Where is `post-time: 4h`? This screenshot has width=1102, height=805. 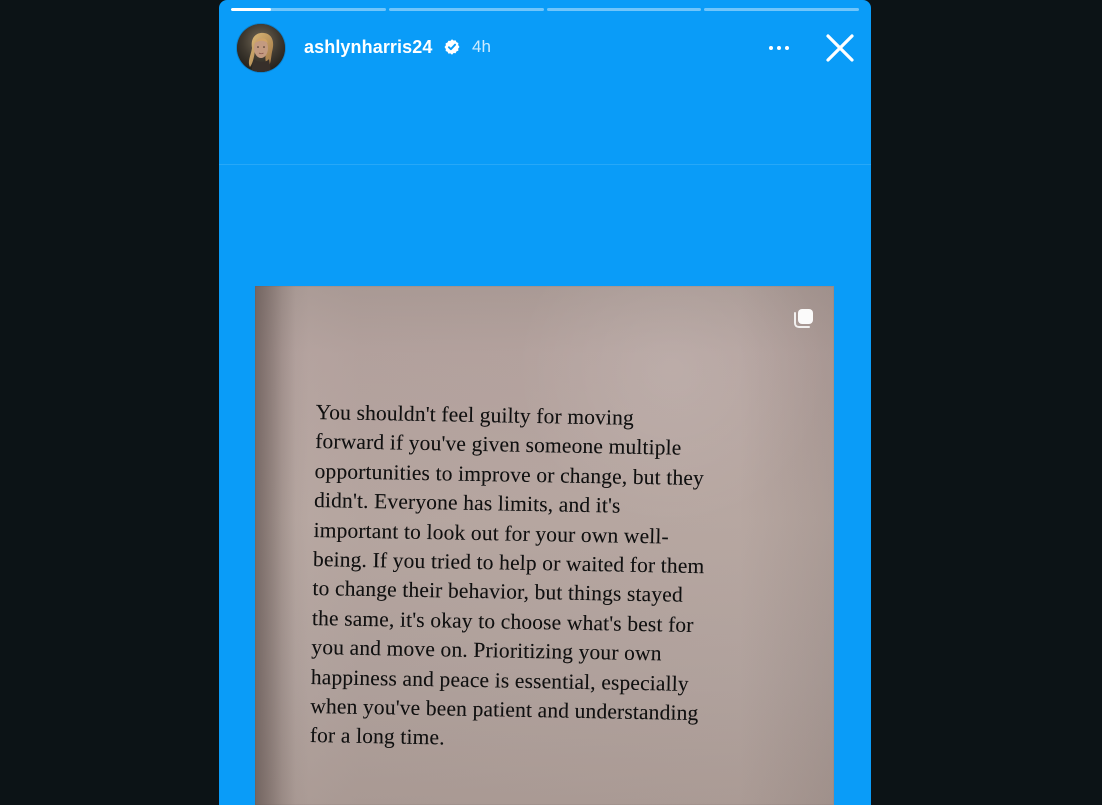 post-time: 4h is located at coordinates (481, 46).